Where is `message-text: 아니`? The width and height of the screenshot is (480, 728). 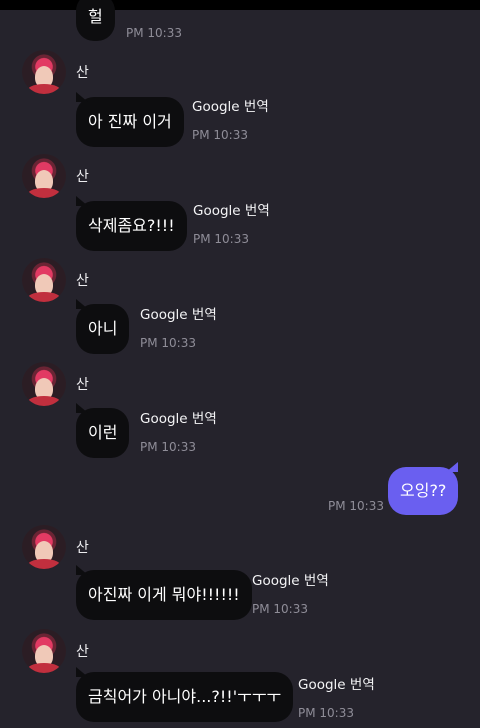 message-text: 아니 is located at coordinates (103, 328).